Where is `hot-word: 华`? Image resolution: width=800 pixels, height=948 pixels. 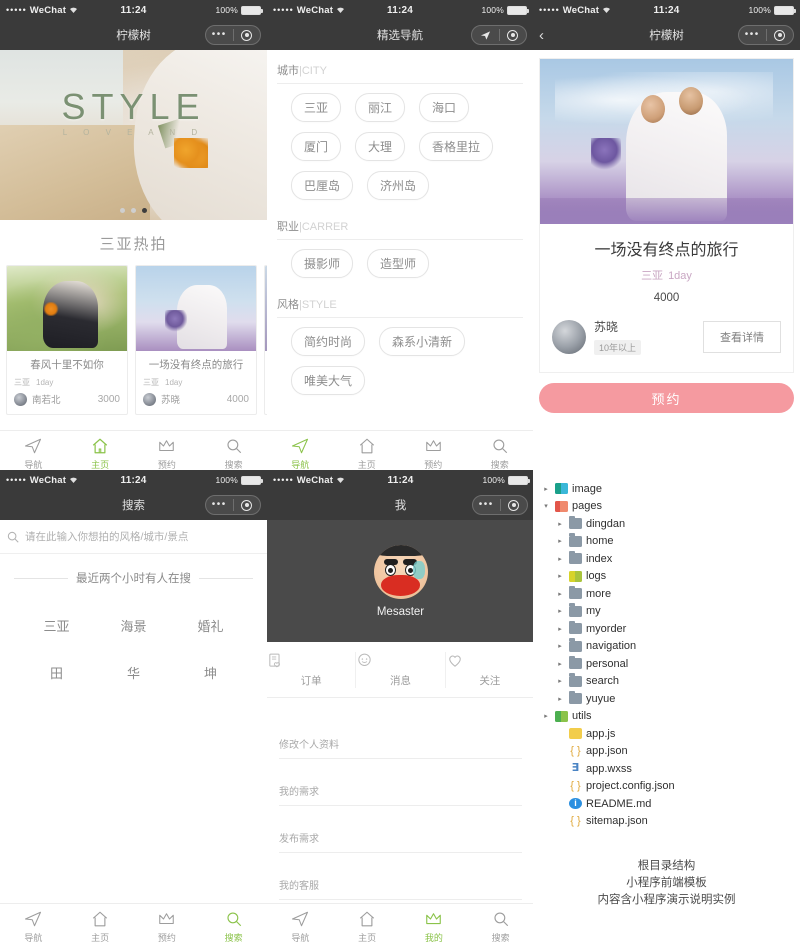 hot-word: 华 is located at coordinates (133, 672).